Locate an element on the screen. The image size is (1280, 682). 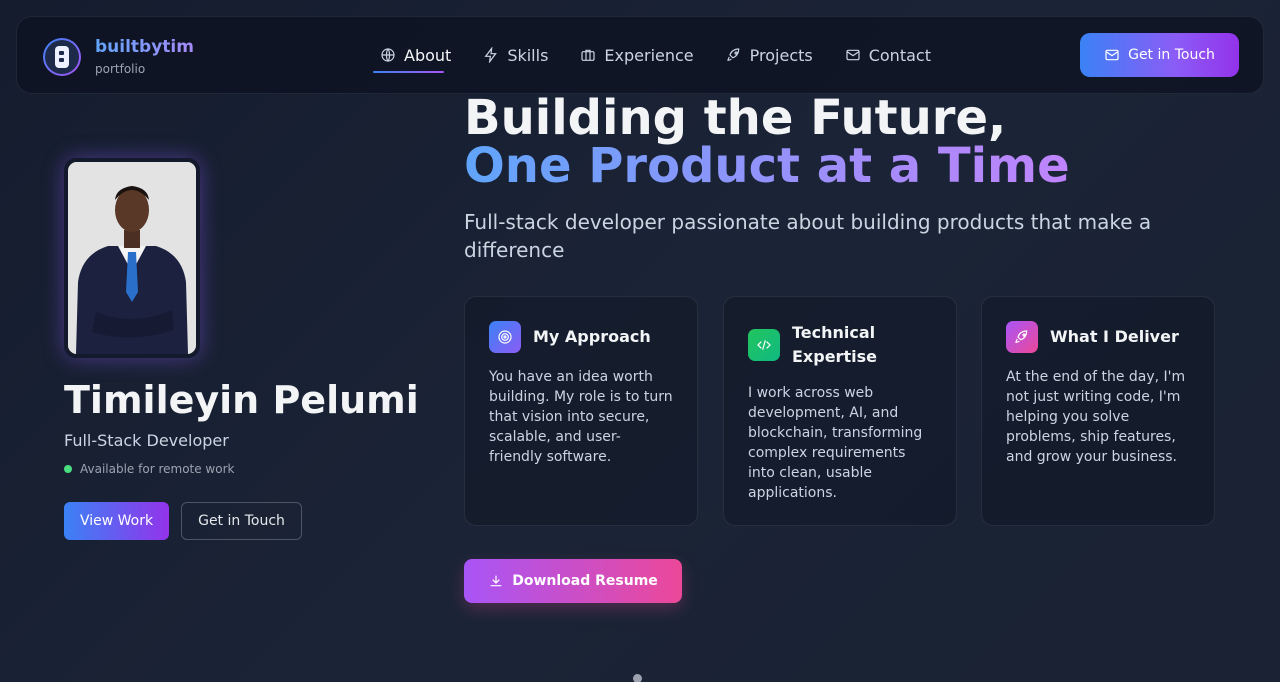
download-resume-button: Download Resume is located at coordinates (573, 581).